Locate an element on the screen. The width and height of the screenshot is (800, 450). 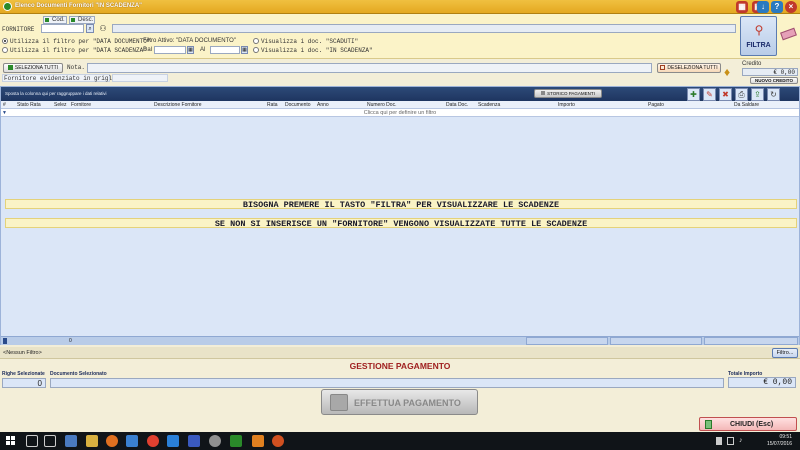
close-icon: × is located at coordinates (791, 7).